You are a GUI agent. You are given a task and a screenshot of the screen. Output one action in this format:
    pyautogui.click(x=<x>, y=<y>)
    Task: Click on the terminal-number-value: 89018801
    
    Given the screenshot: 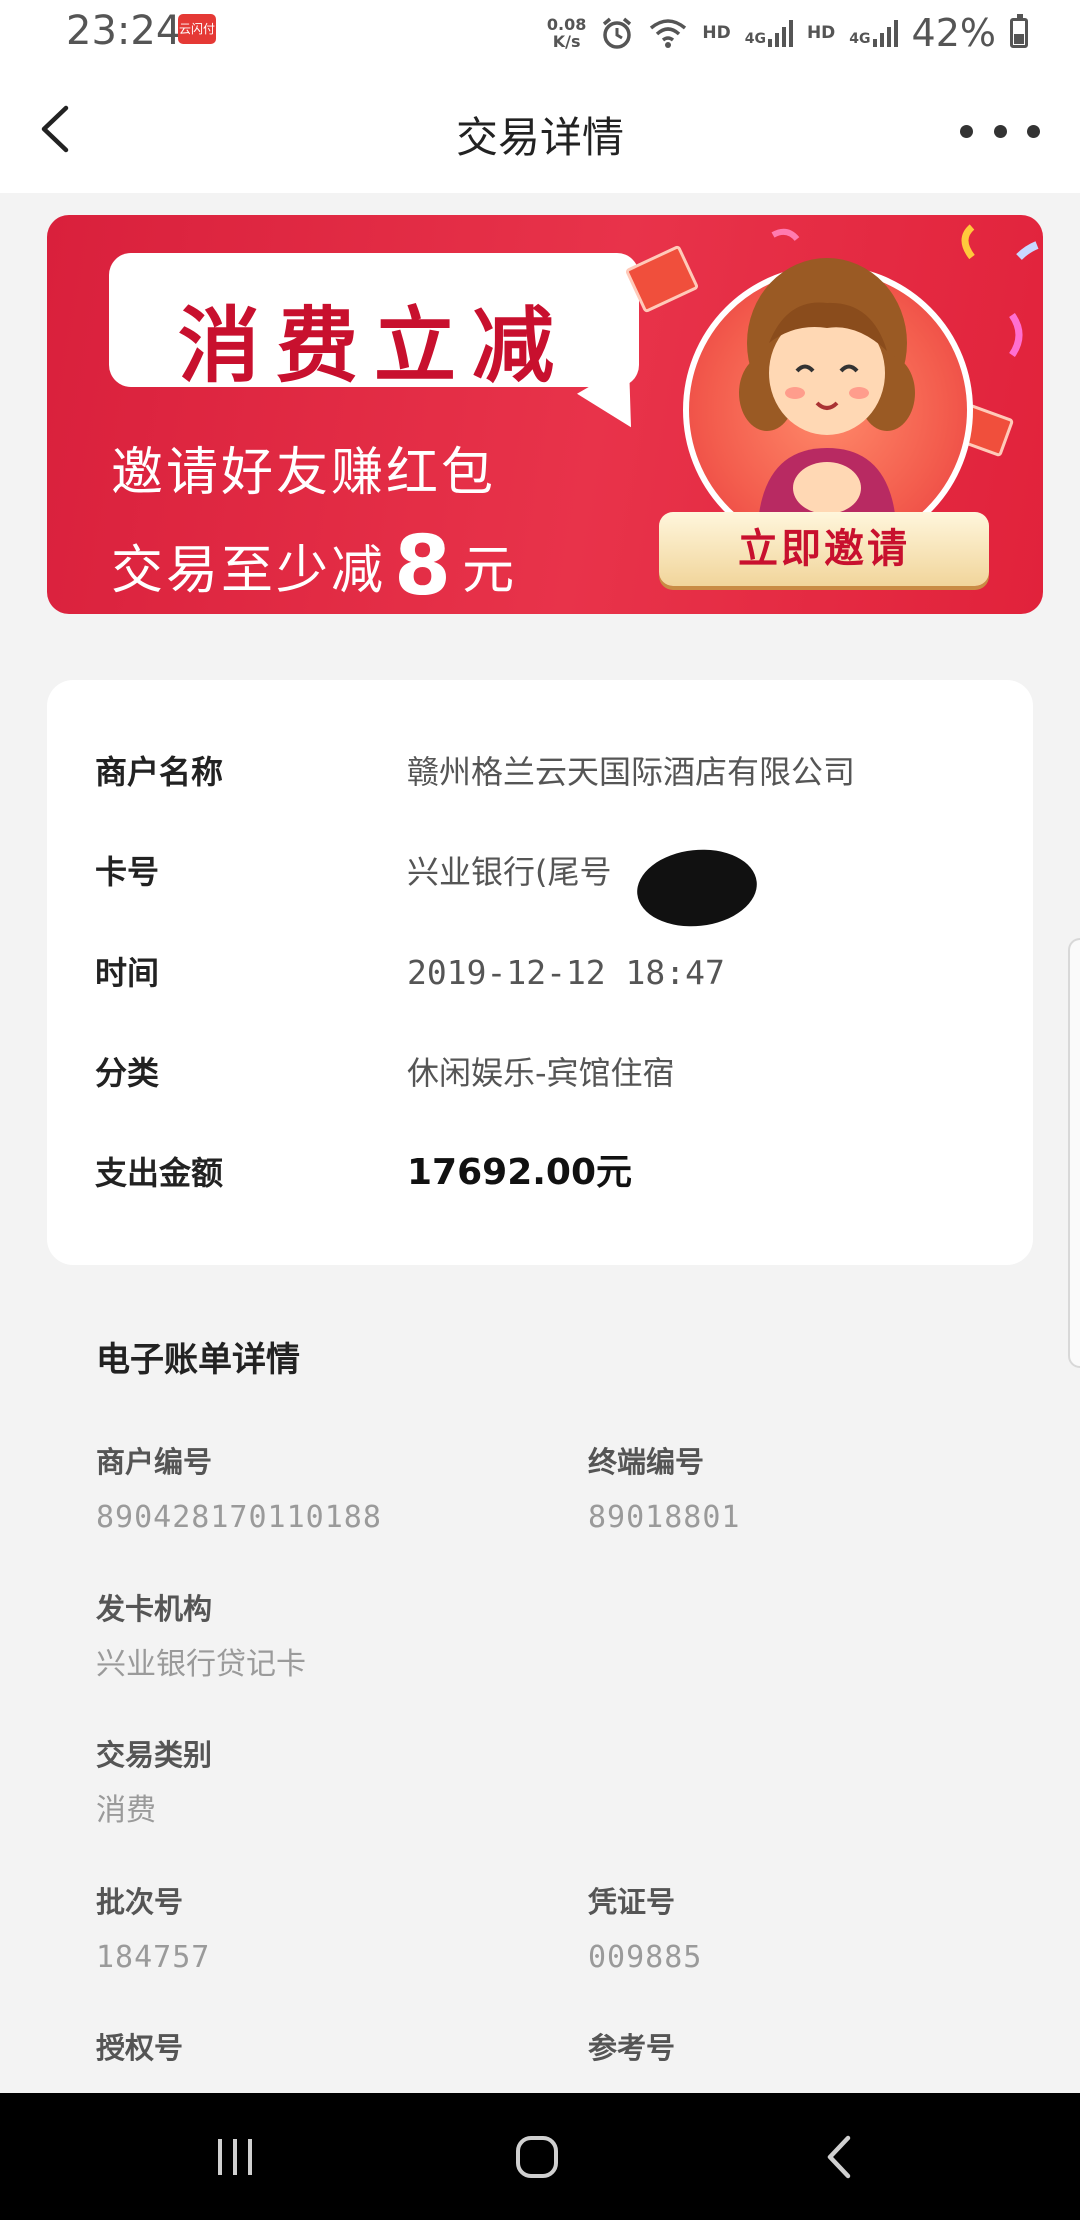 What is the action you would take?
    pyautogui.click(x=664, y=1517)
    